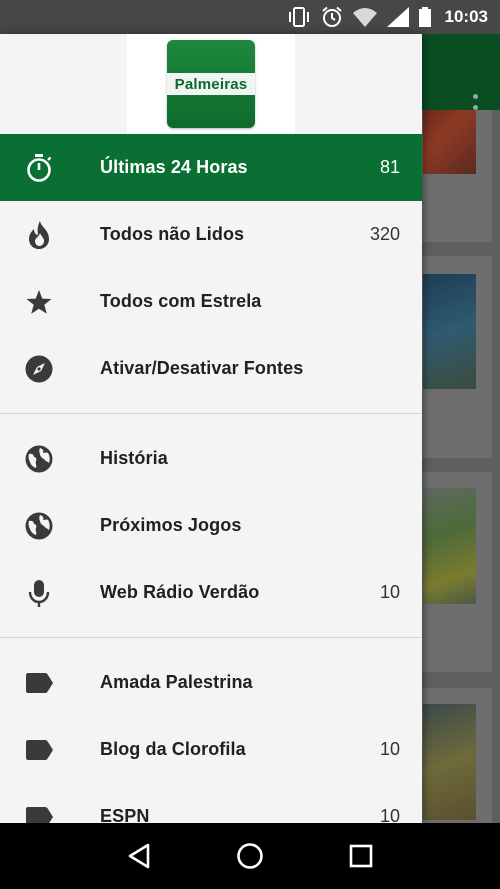  I want to click on drawer-item-label: Ativar/Desativar Fontes, so click(202, 368).